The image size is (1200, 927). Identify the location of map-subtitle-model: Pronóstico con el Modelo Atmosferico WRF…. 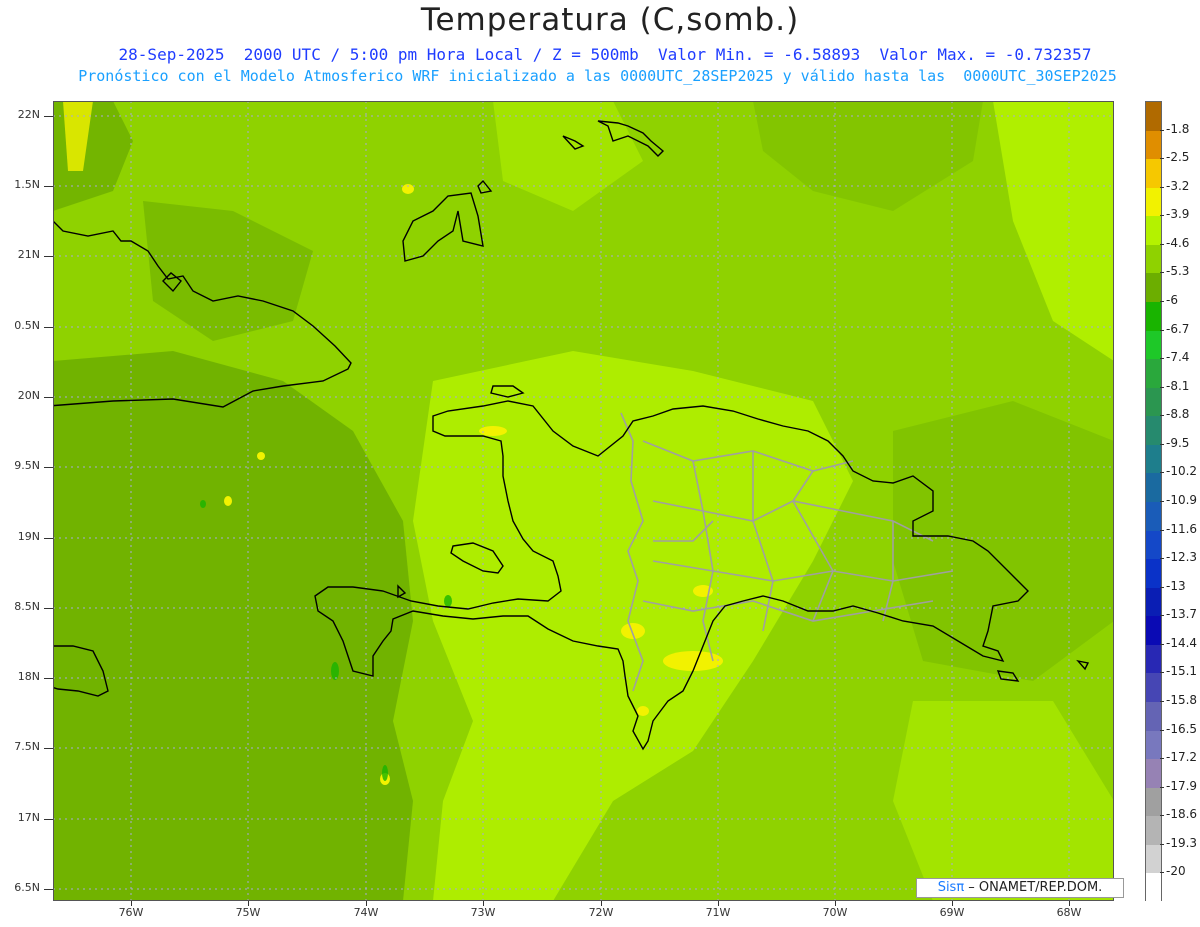
(597, 76).